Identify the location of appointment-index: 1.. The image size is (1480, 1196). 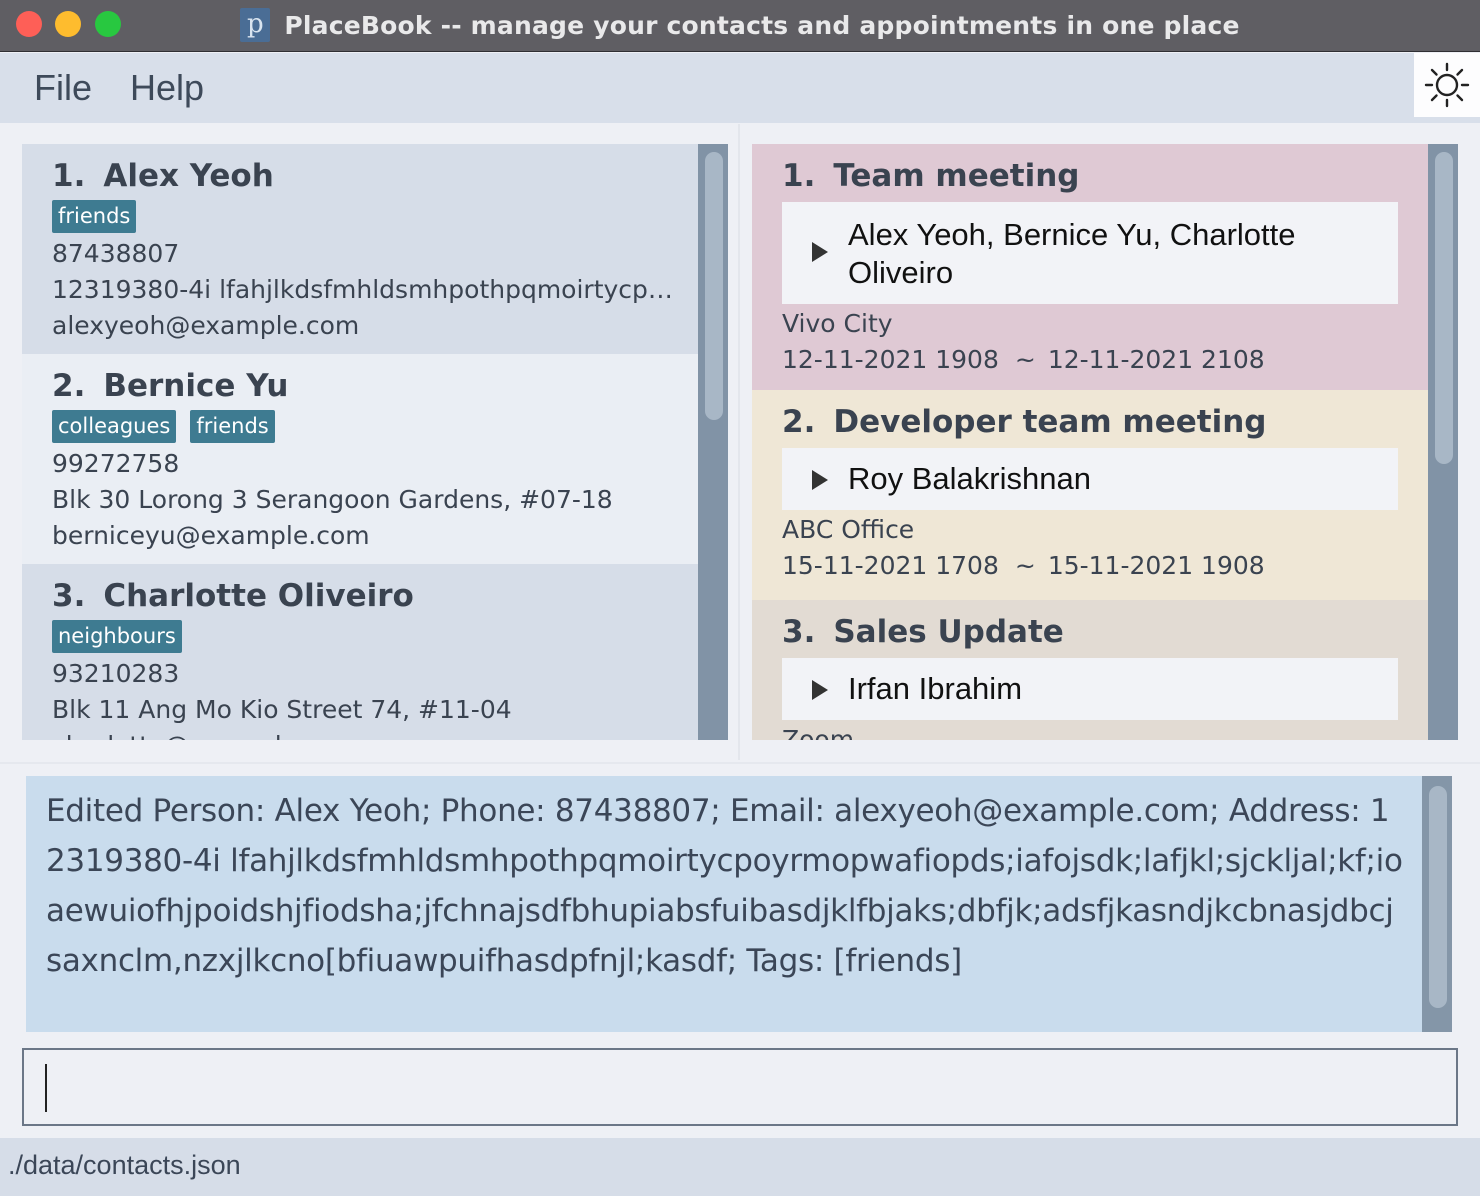
(799, 176).